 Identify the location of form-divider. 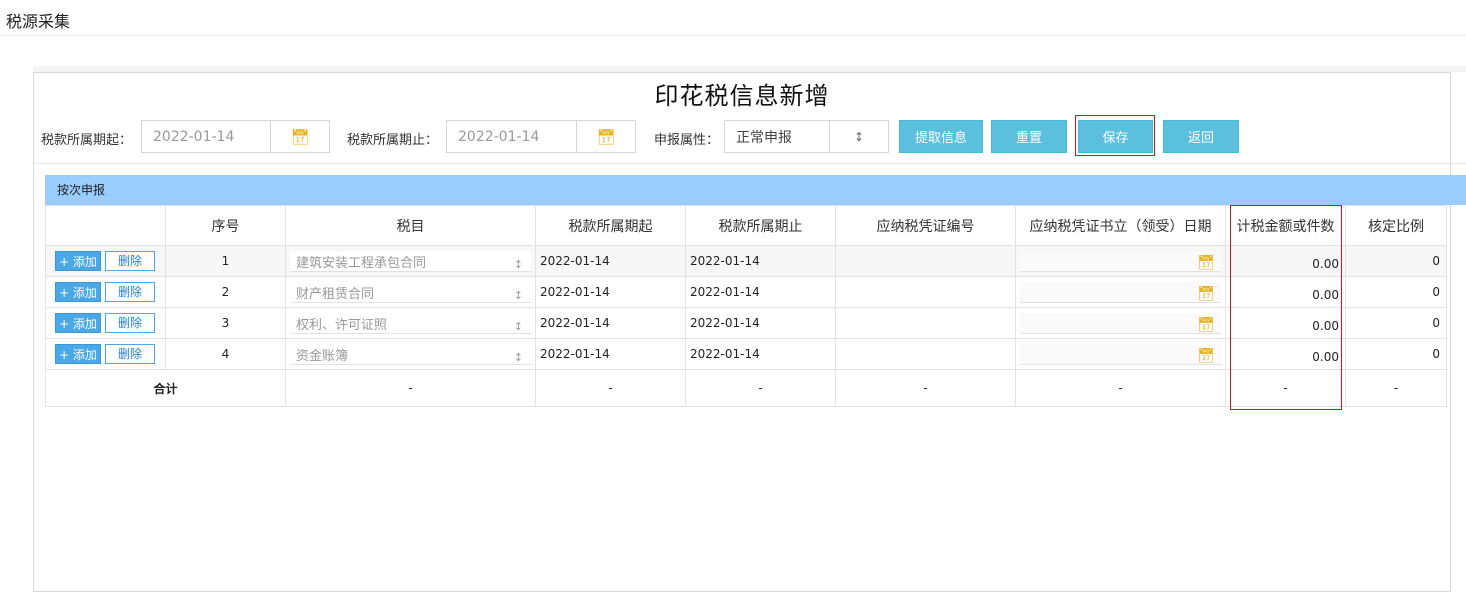
(750, 163).